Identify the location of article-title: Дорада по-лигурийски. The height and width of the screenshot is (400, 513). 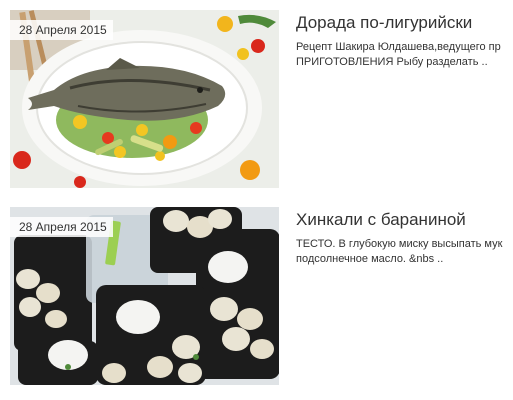
(384, 23).